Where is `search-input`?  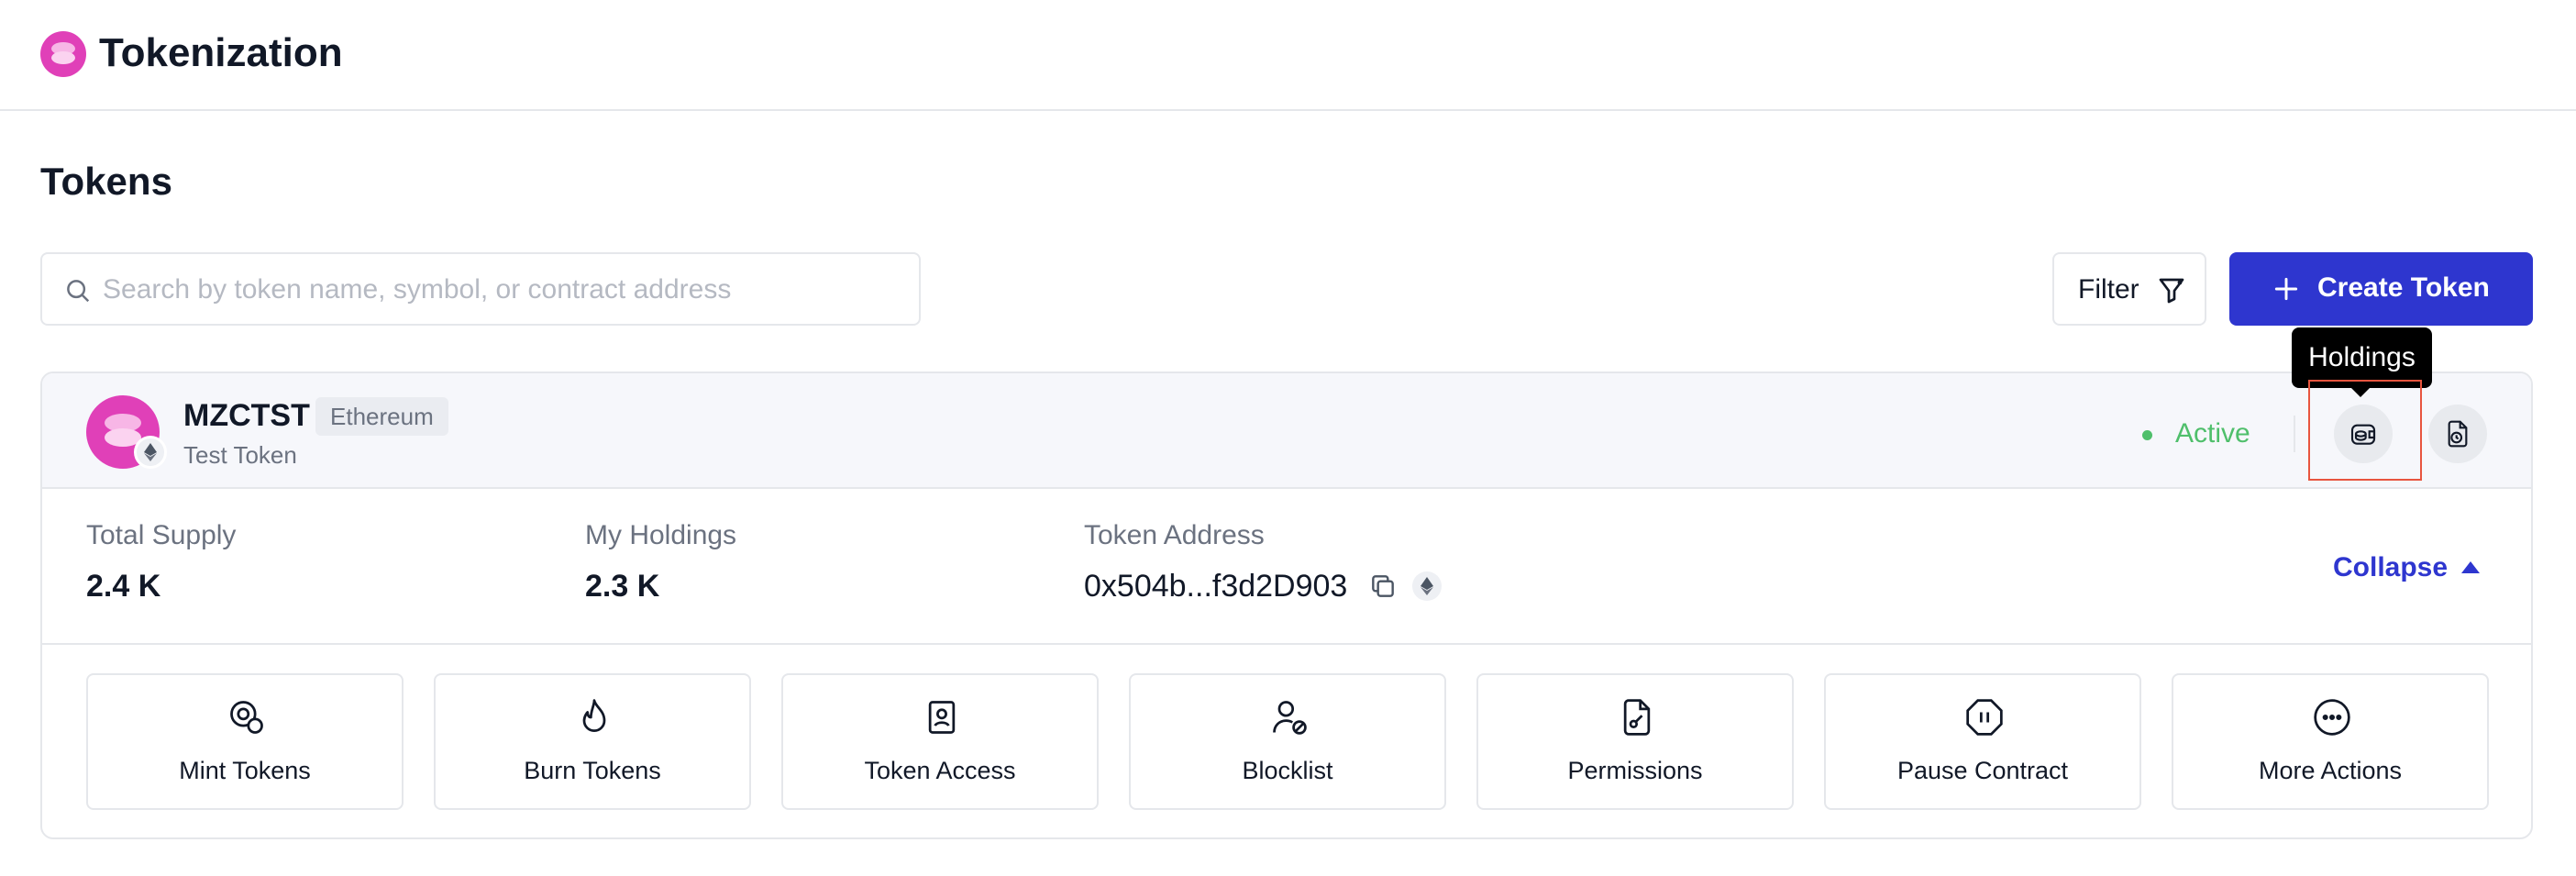 search-input is located at coordinates (501, 290).